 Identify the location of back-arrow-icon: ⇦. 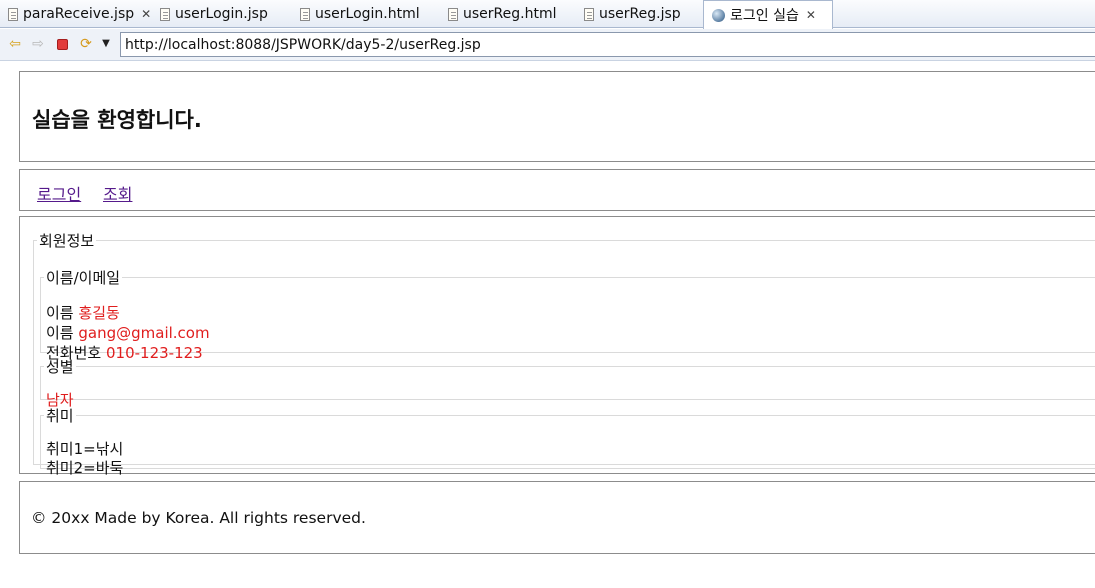
(15, 44).